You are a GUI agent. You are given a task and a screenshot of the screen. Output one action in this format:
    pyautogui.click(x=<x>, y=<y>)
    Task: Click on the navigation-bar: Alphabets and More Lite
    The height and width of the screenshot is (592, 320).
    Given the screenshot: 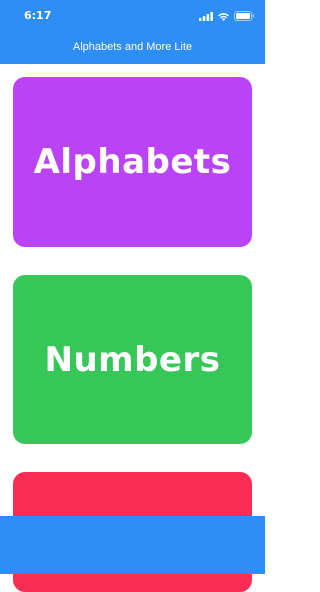 What is the action you would take?
    pyautogui.click(x=132, y=48)
    